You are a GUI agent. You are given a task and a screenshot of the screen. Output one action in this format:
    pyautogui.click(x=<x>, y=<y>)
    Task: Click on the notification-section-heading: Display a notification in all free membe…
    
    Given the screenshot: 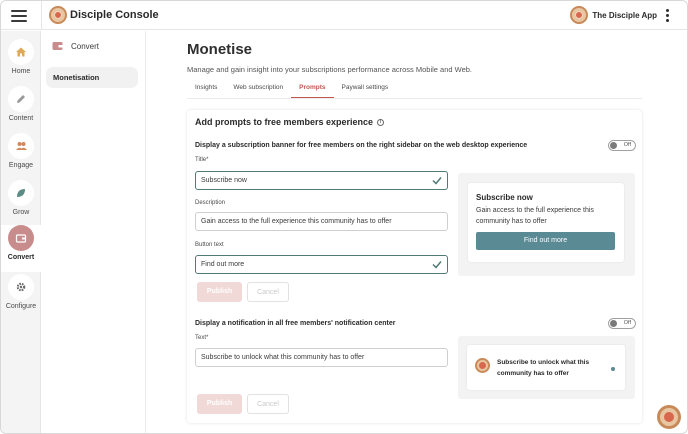 What is the action you would take?
    pyautogui.click(x=295, y=323)
    